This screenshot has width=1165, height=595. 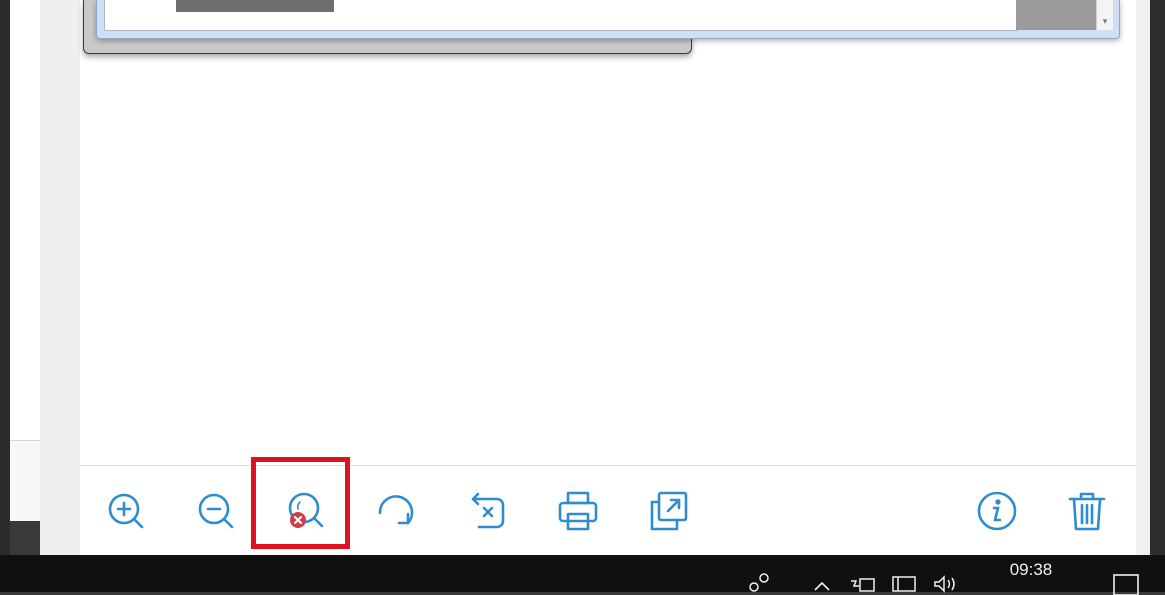 What do you see at coordinates (255, 6) in the screenshot?
I see `dialog-selected-row` at bounding box center [255, 6].